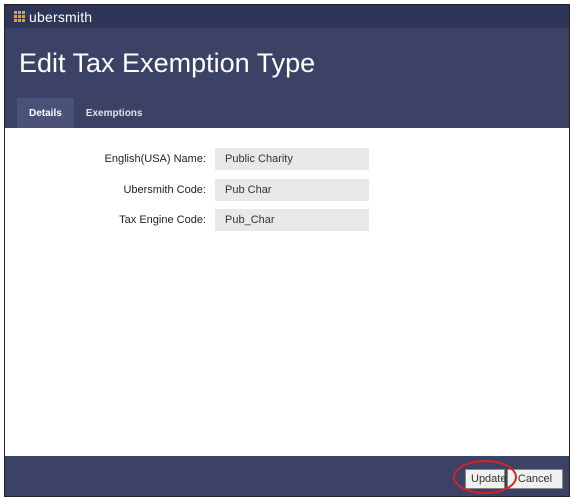 This screenshot has height=499, width=574. What do you see at coordinates (61, 16) in the screenshot?
I see `brand-name: ubersmith` at bounding box center [61, 16].